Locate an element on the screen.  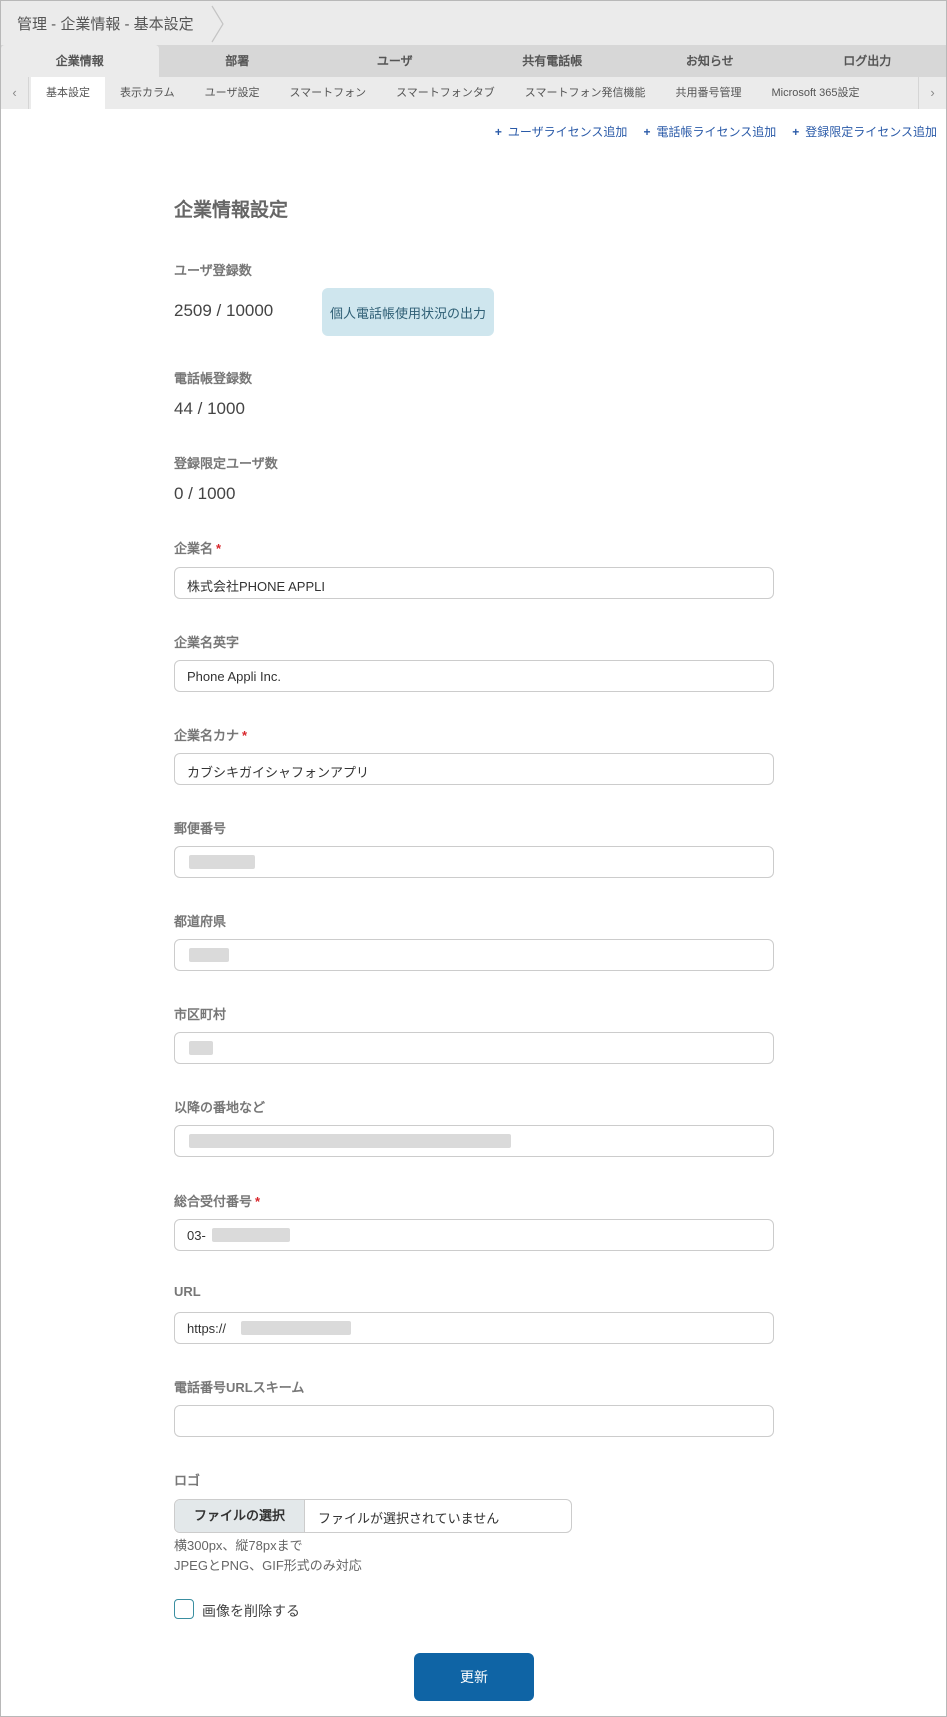
add-phonebook-license-link: + 電話帳ライセンス追加 is located at coordinates (709, 131).